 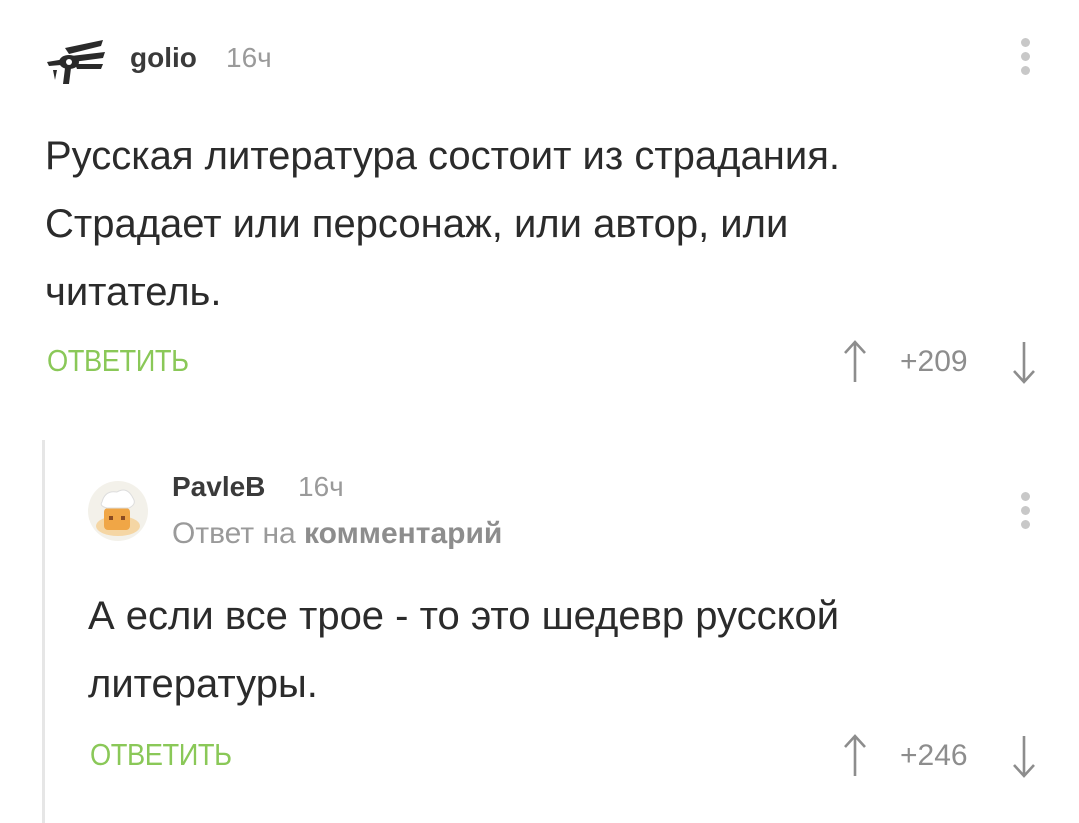 What do you see at coordinates (934, 361) in the screenshot?
I see `comment-score: +209` at bounding box center [934, 361].